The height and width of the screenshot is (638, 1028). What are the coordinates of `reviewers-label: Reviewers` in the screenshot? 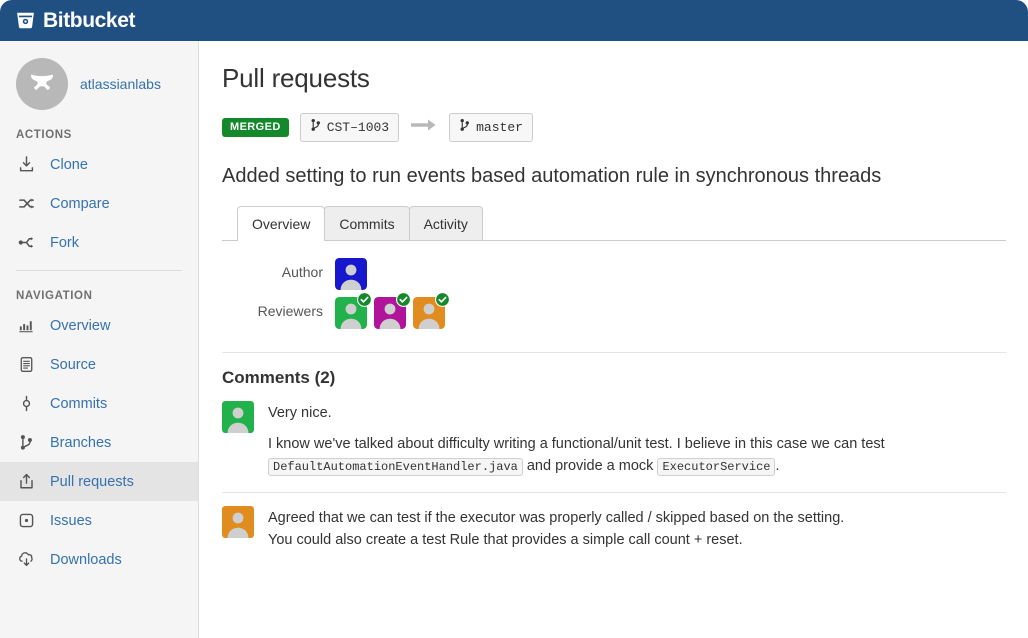 It's located at (290, 311).